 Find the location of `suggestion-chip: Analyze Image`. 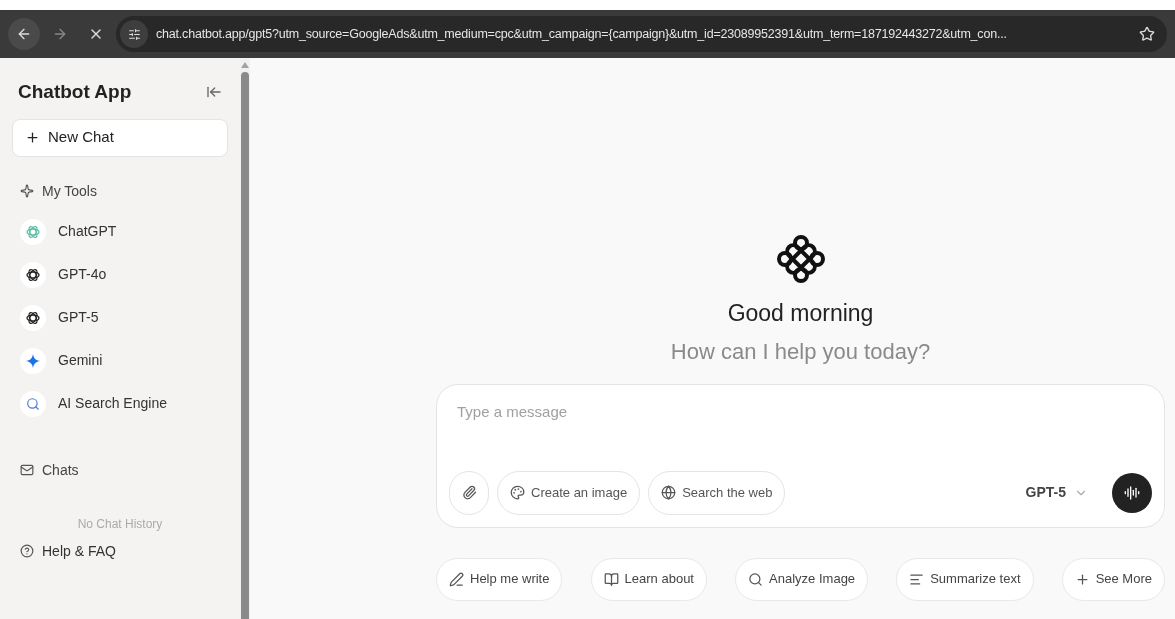

suggestion-chip: Analyze Image is located at coordinates (802, 579).